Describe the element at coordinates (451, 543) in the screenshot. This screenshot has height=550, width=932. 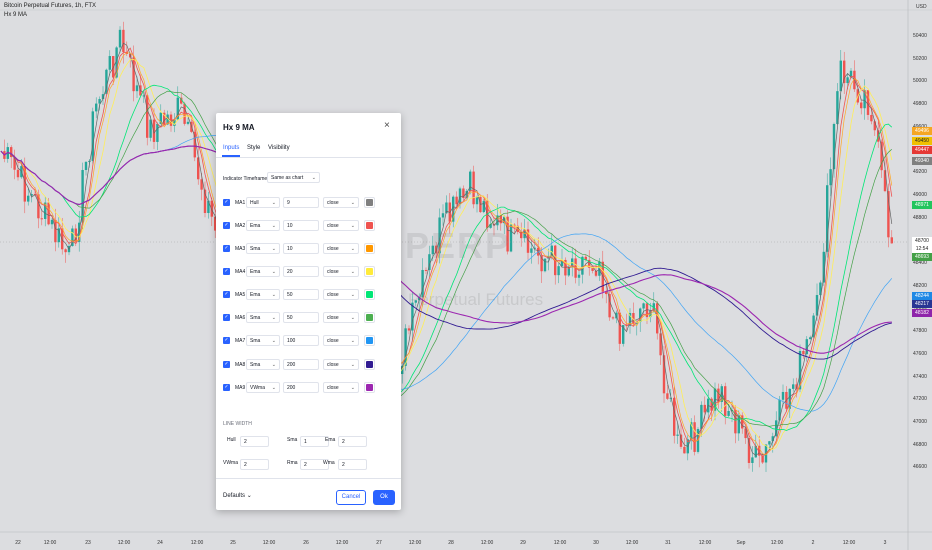
I see `time-tick: 28` at that location.